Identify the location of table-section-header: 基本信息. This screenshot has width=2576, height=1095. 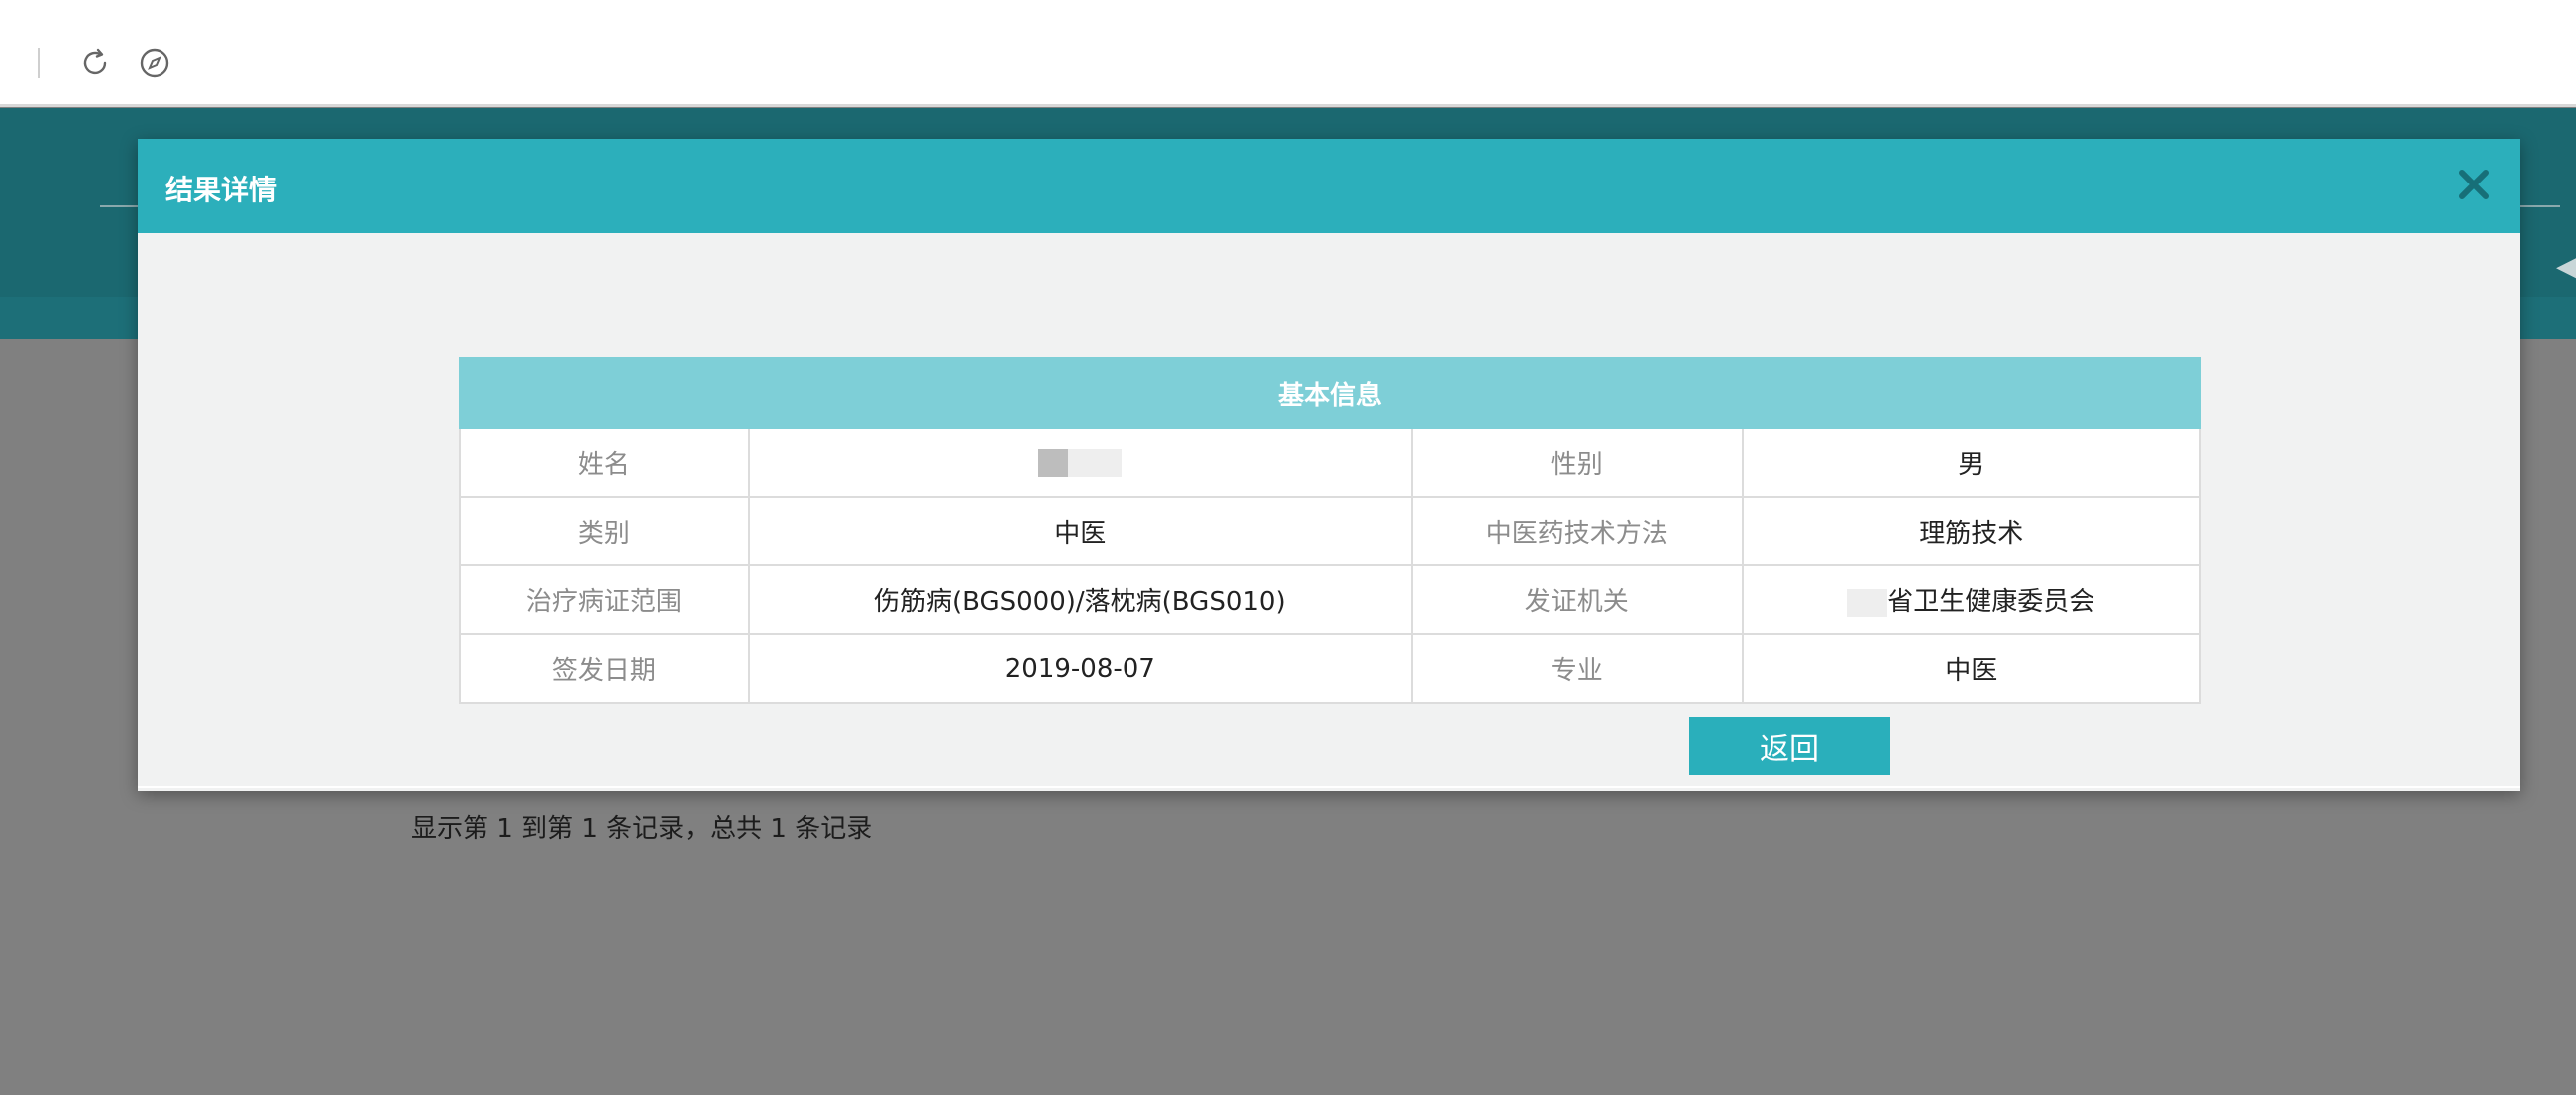
(1330, 393).